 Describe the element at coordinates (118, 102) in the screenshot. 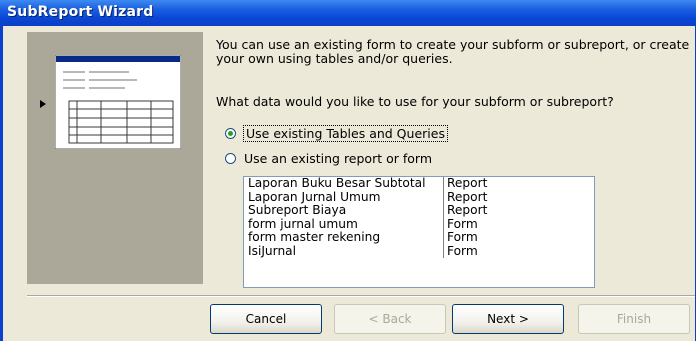

I see `form-preview-icon` at that location.